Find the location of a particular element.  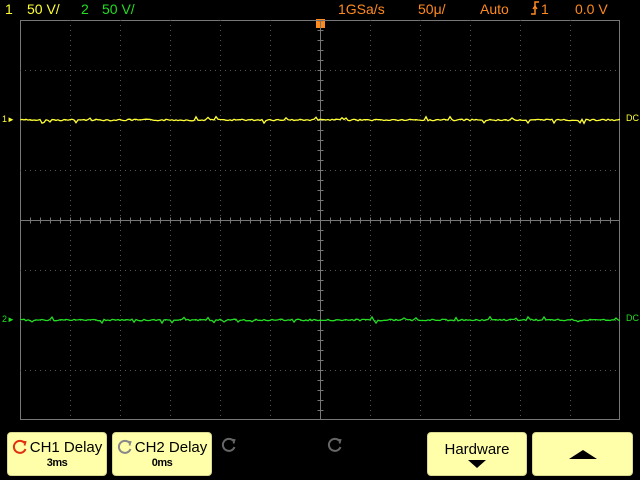

ch2-number: 2 is located at coordinates (85, 9).